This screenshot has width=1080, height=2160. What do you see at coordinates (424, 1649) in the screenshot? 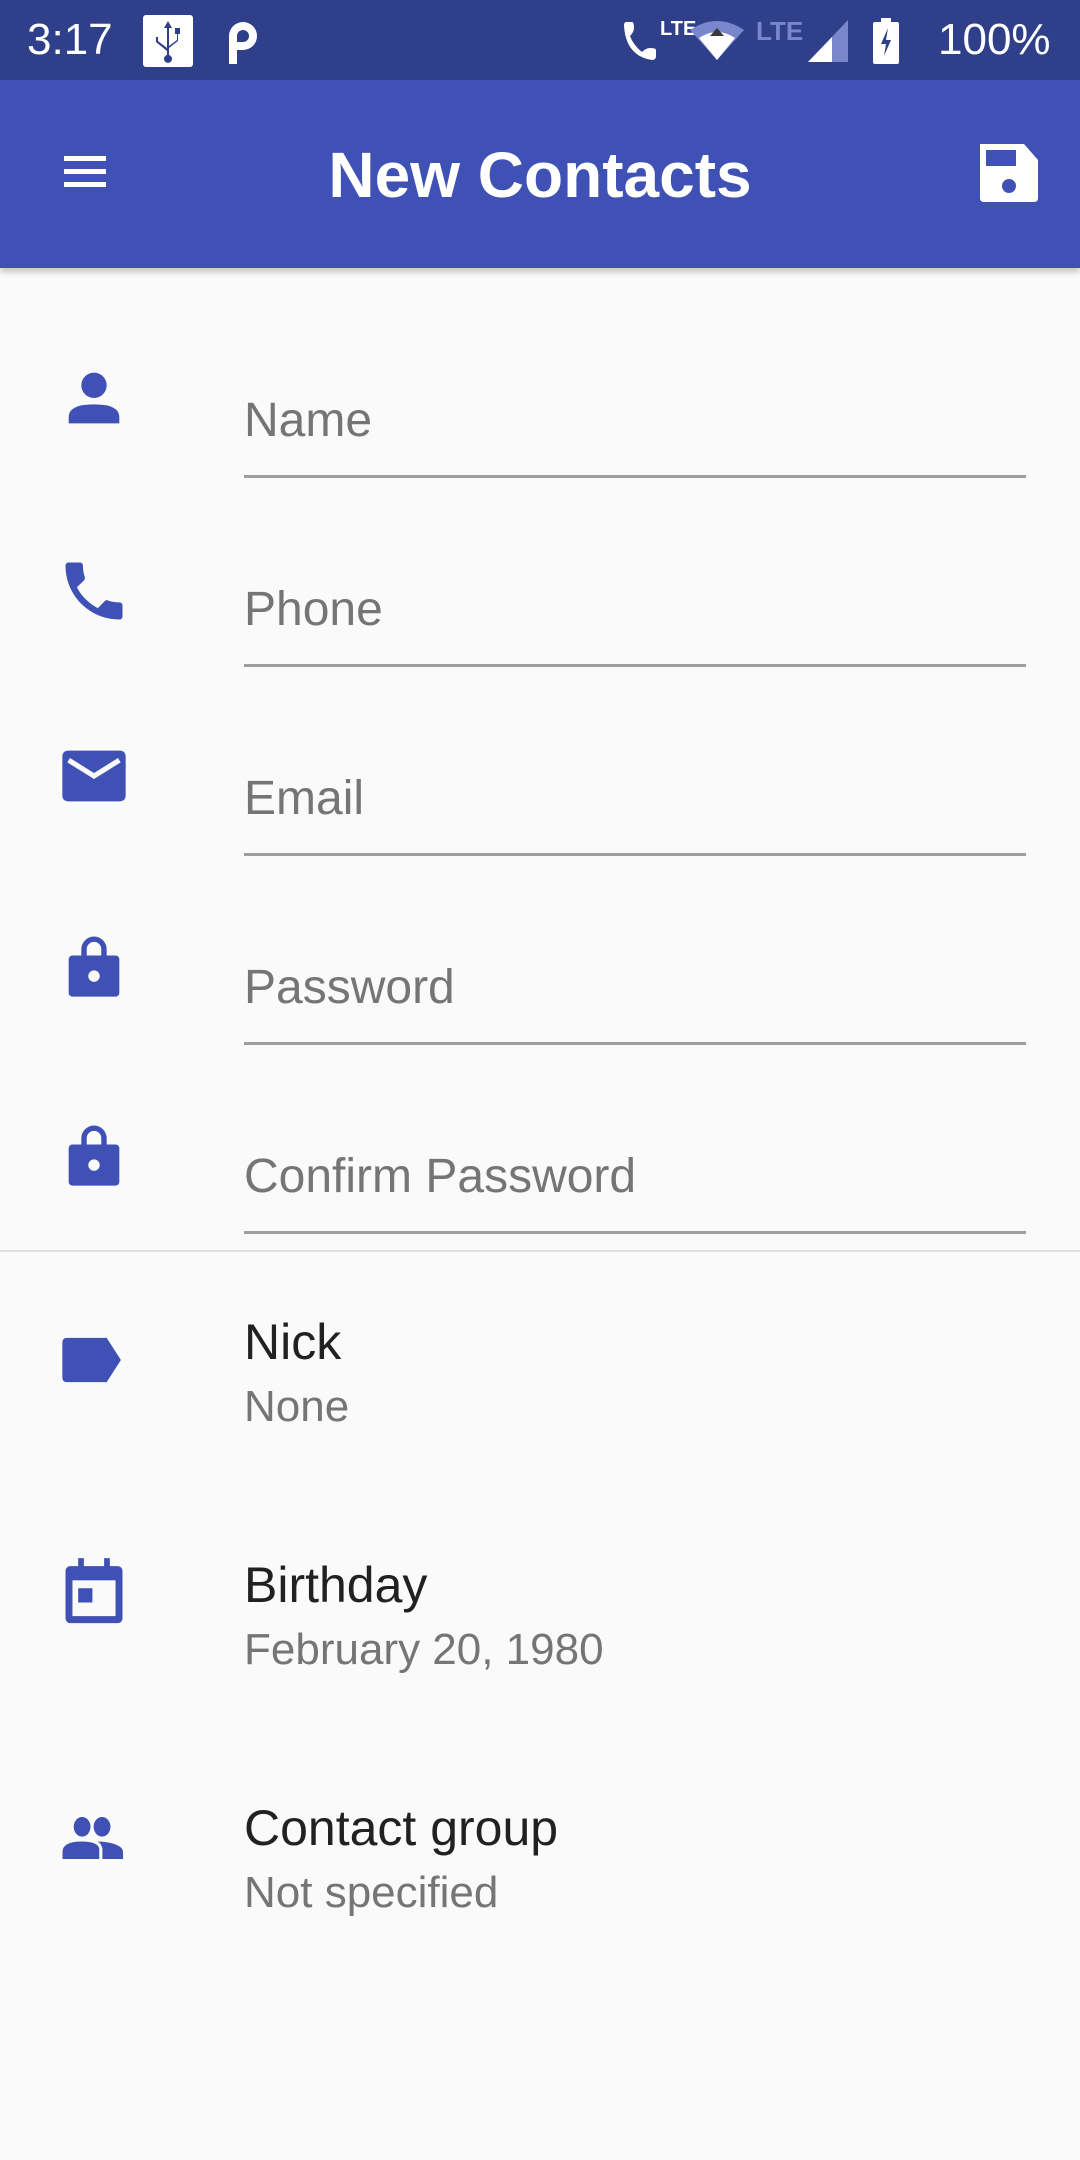
I see `birthday-value: February 20, 1980` at bounding box center [424, 1649].